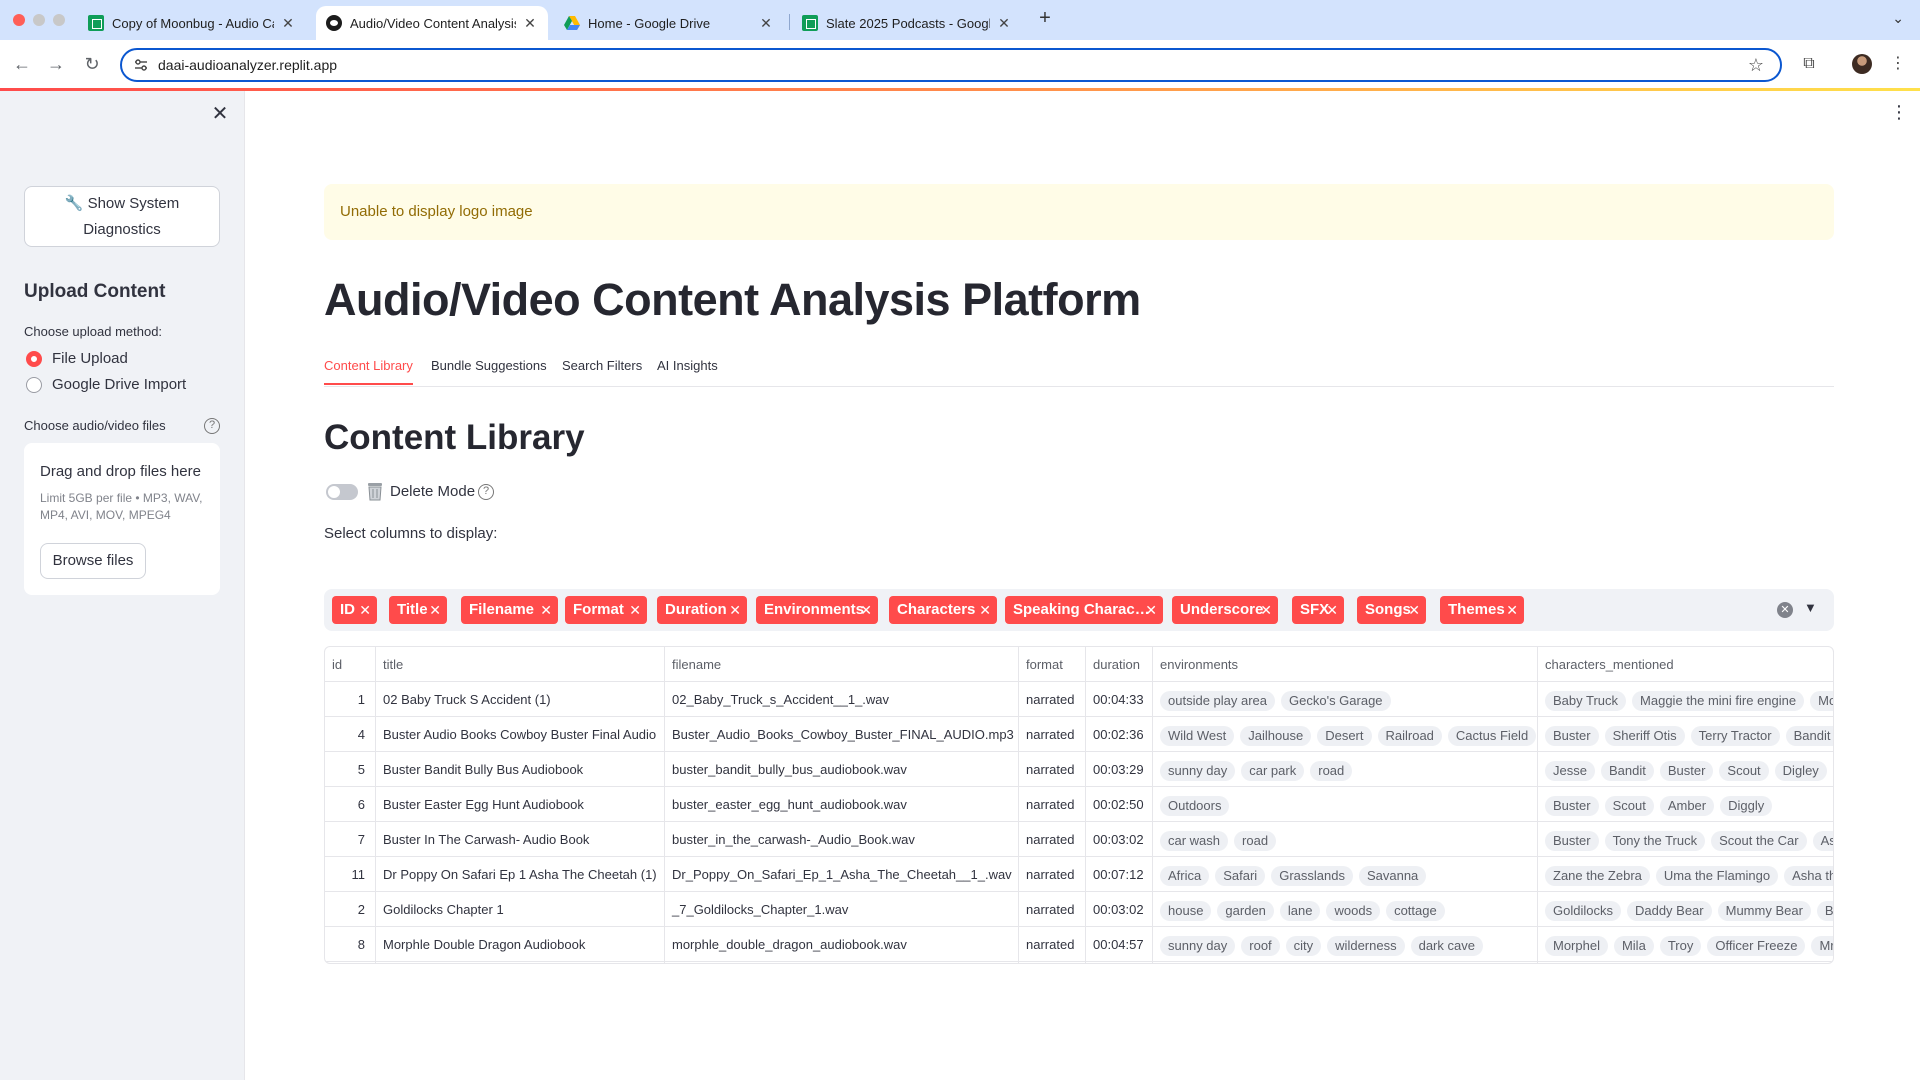 The height and width of the screenshot is (1080, 1920). Describe the element at coordinates (1345, 769) in the screenshot. I see `table-cell: sunny day car park road` at that location.